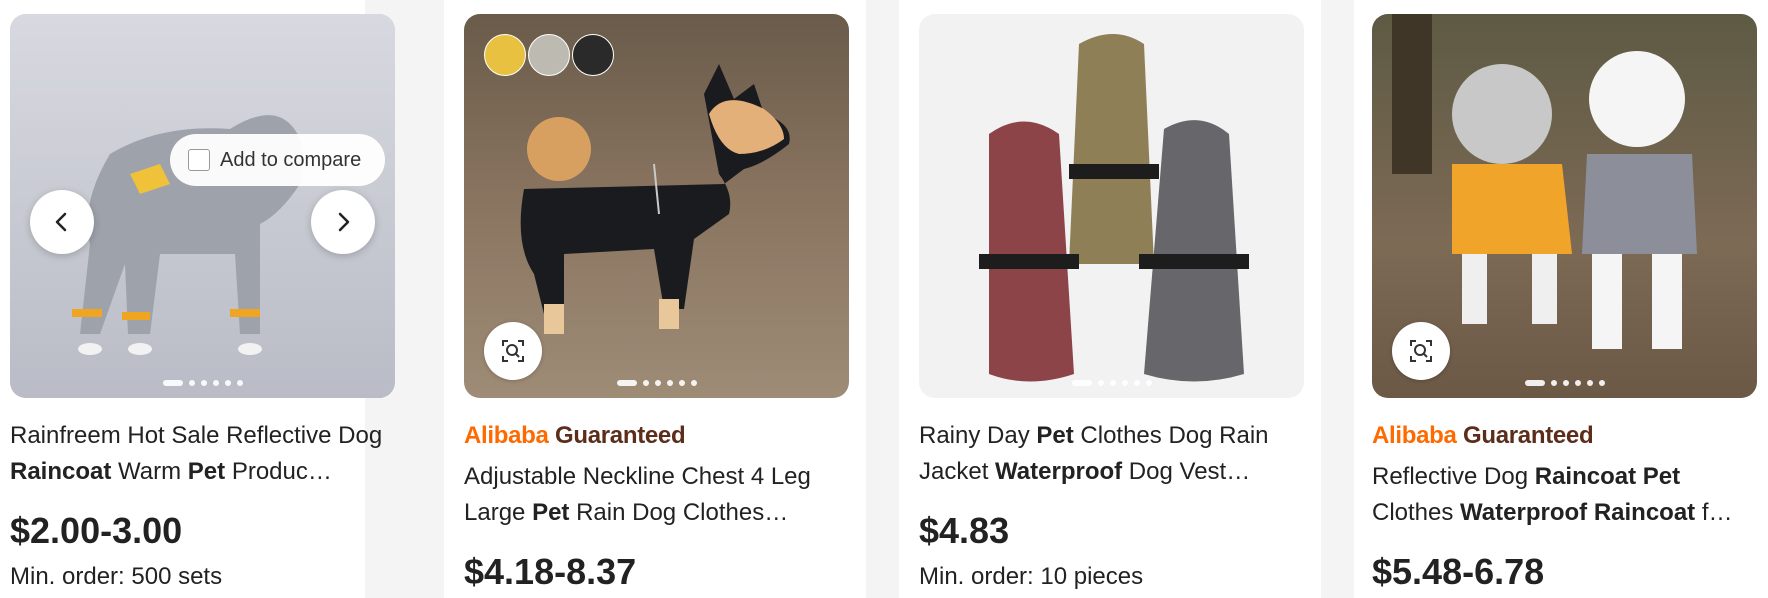 This screenshot has width=1768, height=598. I want to click on next-image-button, so click(343, 222).